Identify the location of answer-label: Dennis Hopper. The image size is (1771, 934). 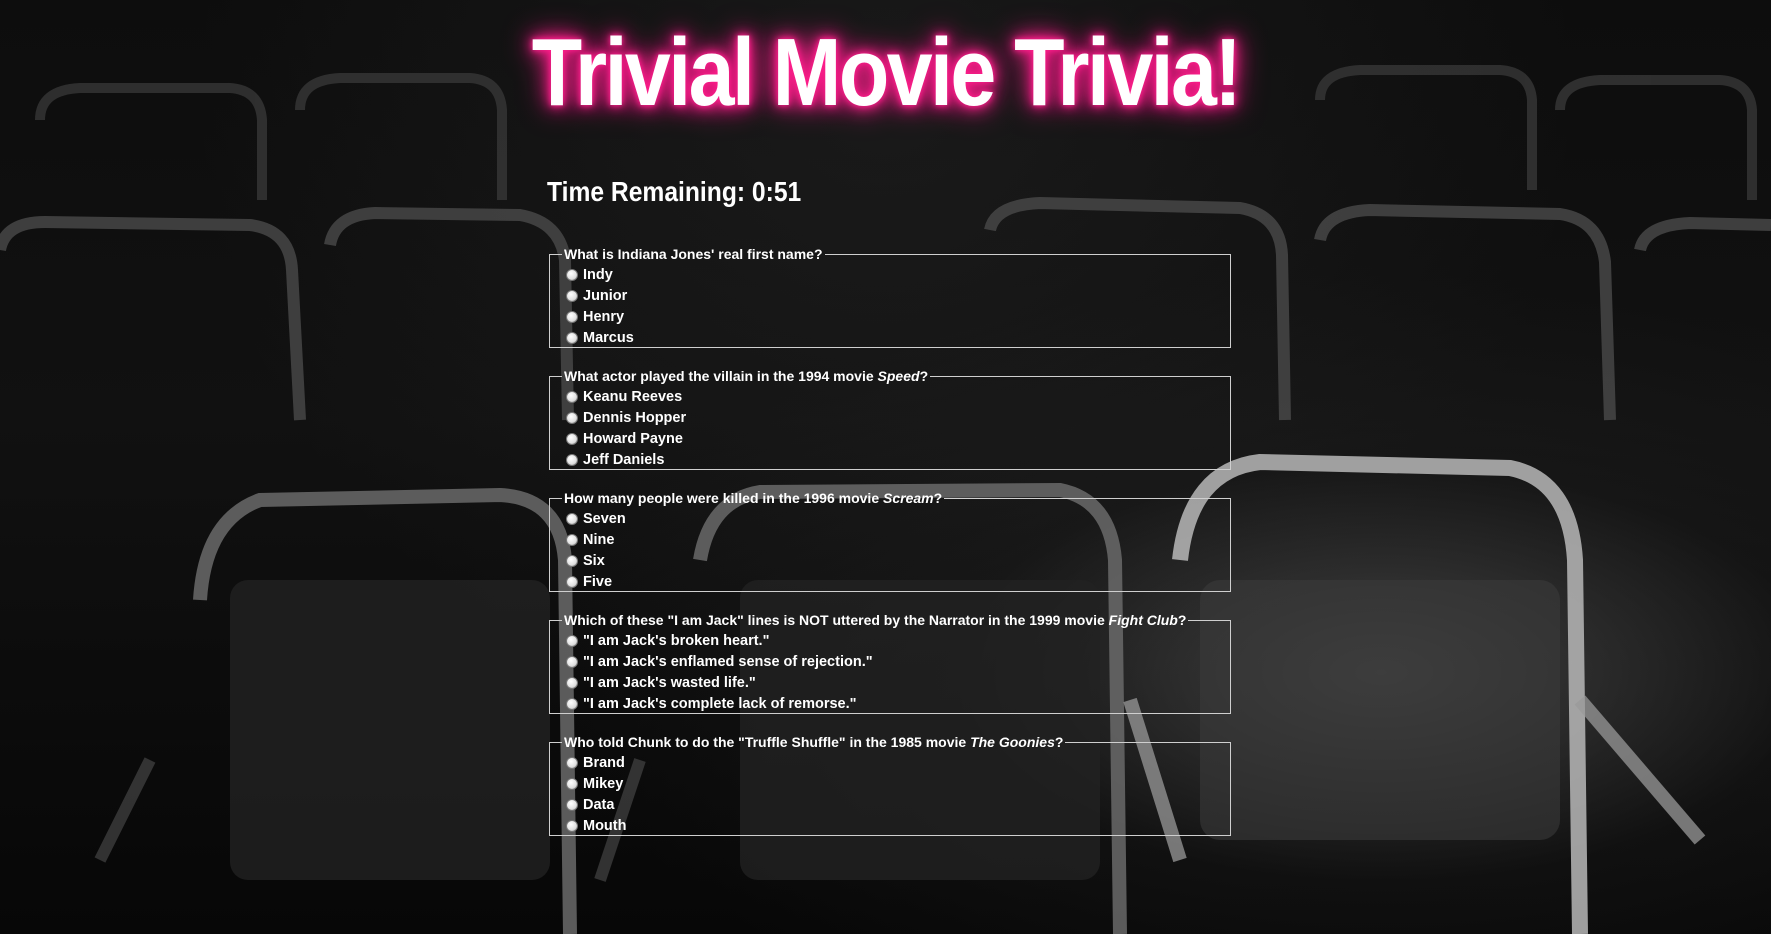
(635, 417).